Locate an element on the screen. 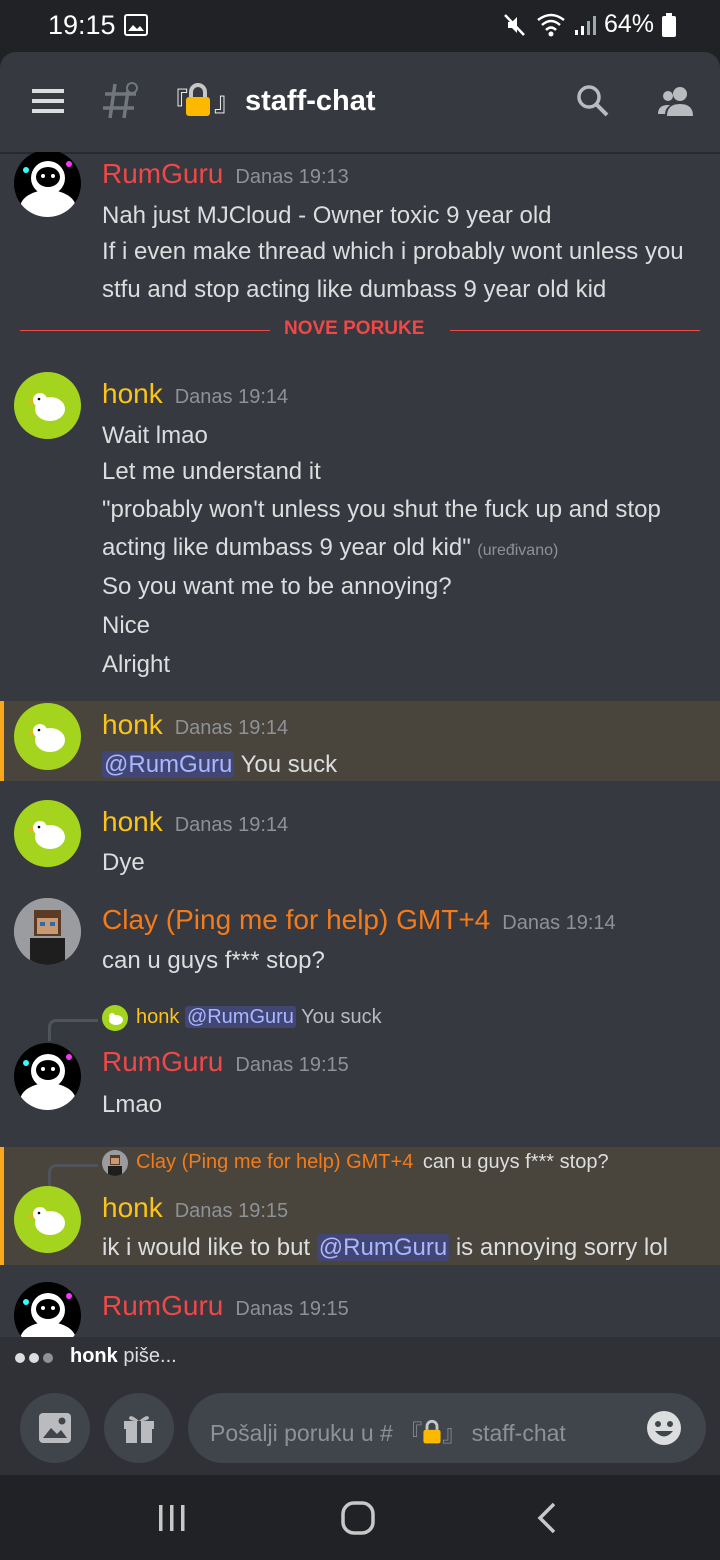 The height and width of the screenshot is (1560, 720). message-item: honk Danas 19:14 Dye is located at coordinates (360, 840).